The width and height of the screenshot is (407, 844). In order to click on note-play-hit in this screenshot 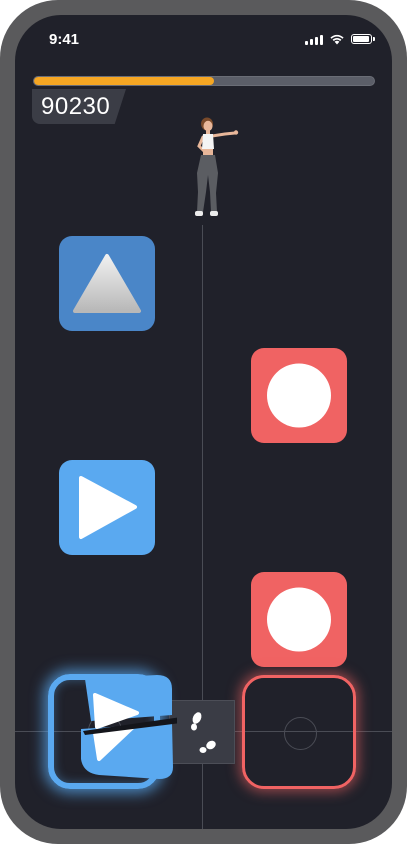, I will do `click(129, 727)`.